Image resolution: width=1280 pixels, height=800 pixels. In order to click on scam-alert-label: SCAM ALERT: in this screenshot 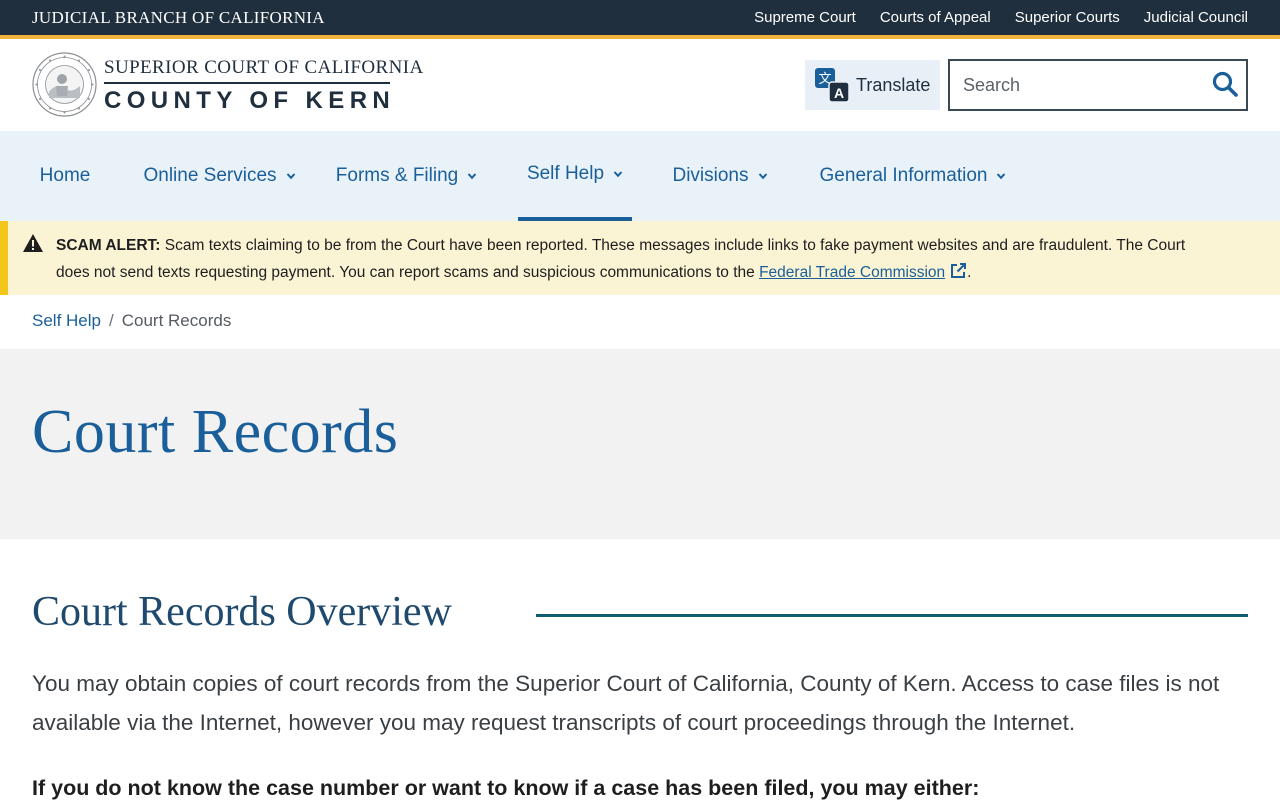, I will do `click(108, 245)`.